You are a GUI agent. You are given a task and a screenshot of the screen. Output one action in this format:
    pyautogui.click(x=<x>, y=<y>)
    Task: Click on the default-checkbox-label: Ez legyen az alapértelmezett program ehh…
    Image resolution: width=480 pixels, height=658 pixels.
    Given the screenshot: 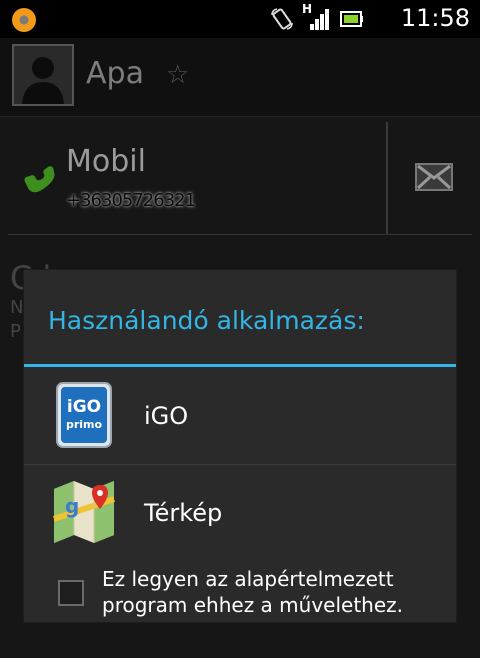 What is the action you would take?
    pyautogui.click(x=252, y=592)
    